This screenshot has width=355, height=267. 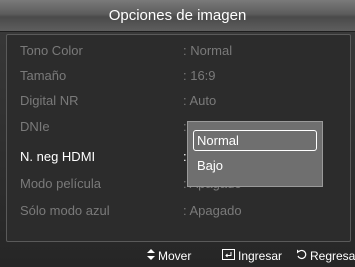 I want to click on enter-hint: Ingresar, so click(x=252, y=256).